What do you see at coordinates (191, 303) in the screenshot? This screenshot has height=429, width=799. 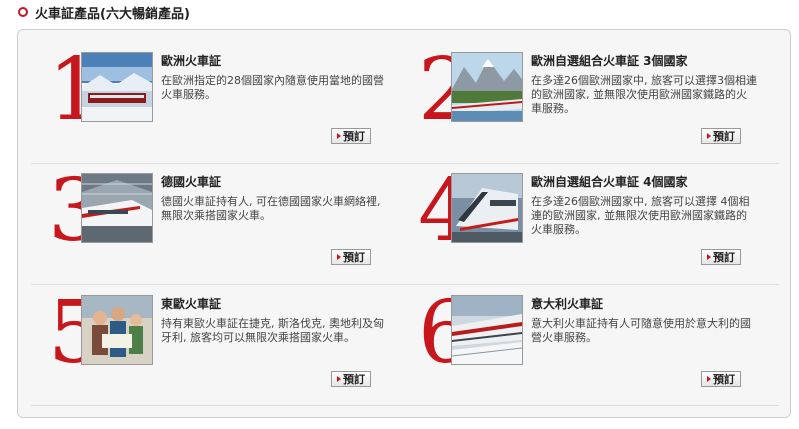 I see `product-title: 東歐火車証` at bounding box center [191, 303].